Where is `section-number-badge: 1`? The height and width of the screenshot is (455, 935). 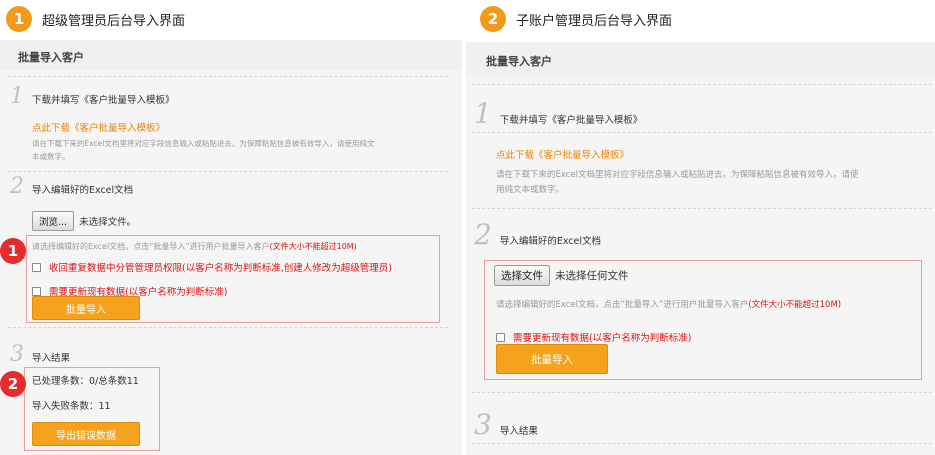
section-number-badge: 1 is located at coordinates (19, 19).